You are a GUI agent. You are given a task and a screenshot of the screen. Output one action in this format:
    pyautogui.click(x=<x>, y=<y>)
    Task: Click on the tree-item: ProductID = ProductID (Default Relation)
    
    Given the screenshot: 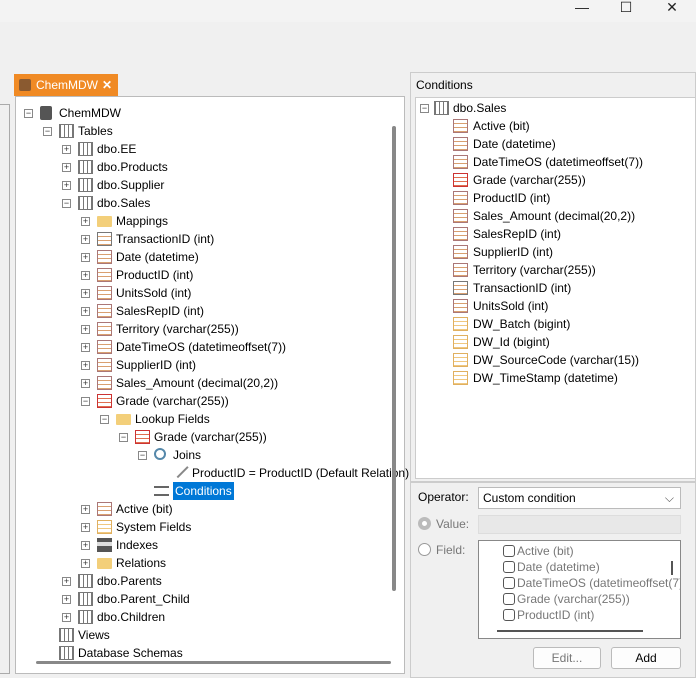 What is the action you would take?
    pyautogui.click(x=212, y=471)
    